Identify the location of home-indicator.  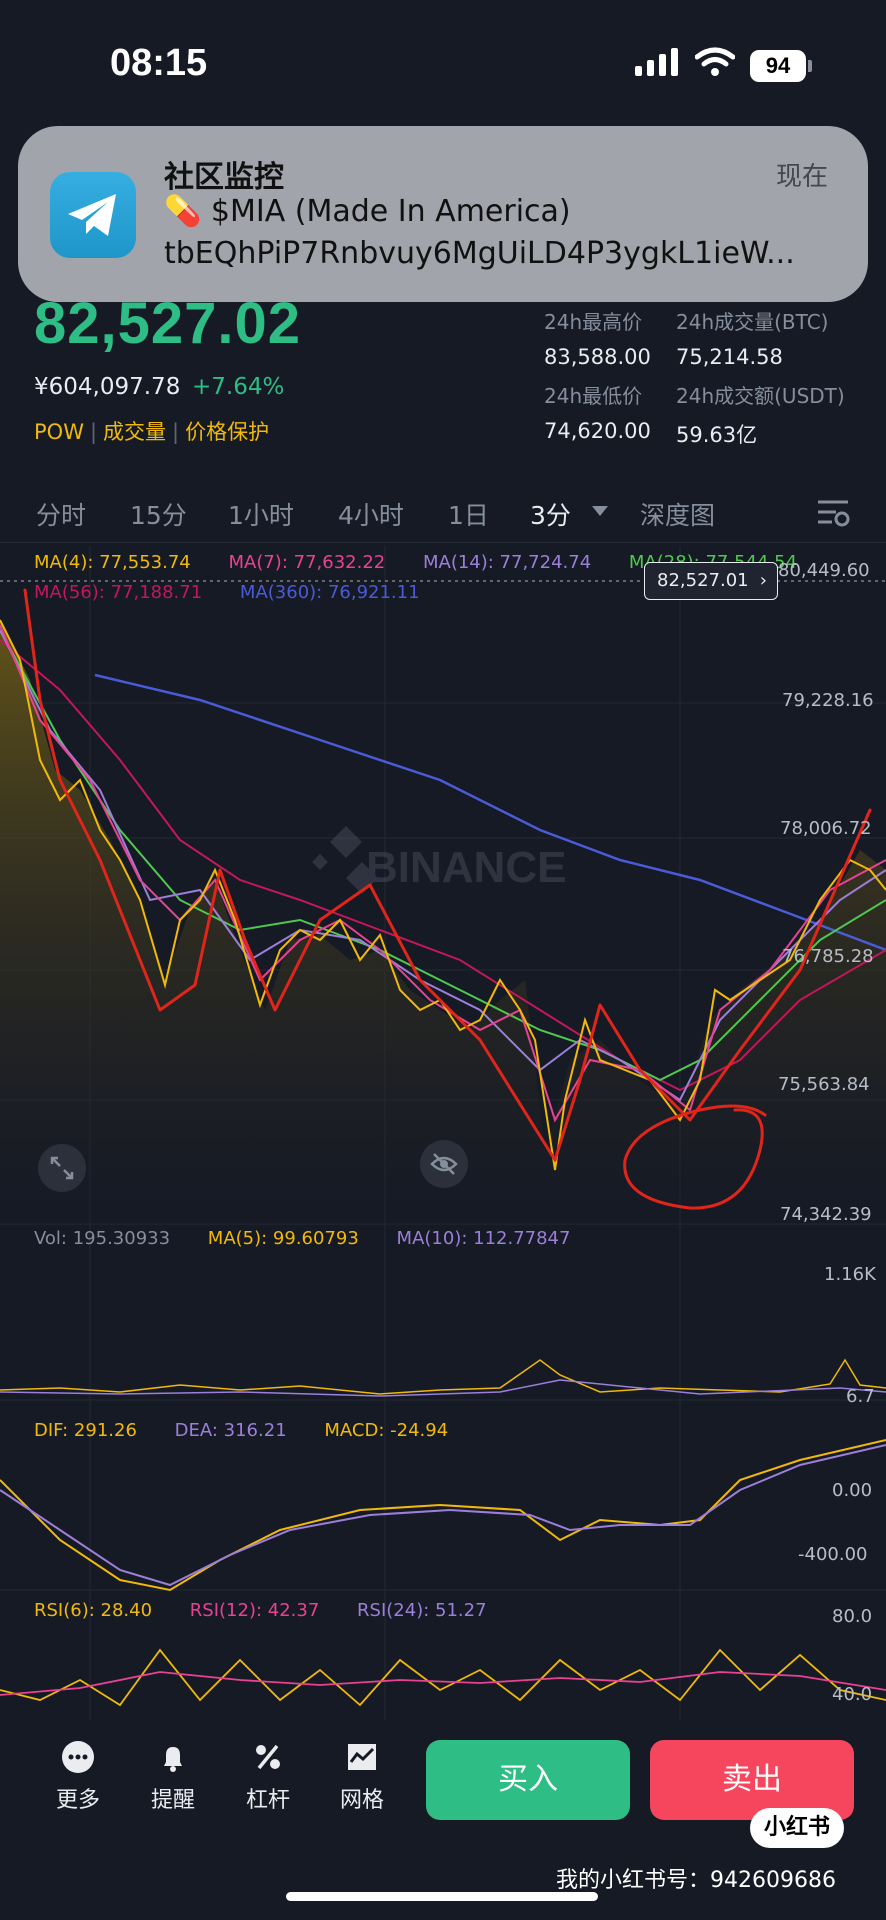
(442, 1896).